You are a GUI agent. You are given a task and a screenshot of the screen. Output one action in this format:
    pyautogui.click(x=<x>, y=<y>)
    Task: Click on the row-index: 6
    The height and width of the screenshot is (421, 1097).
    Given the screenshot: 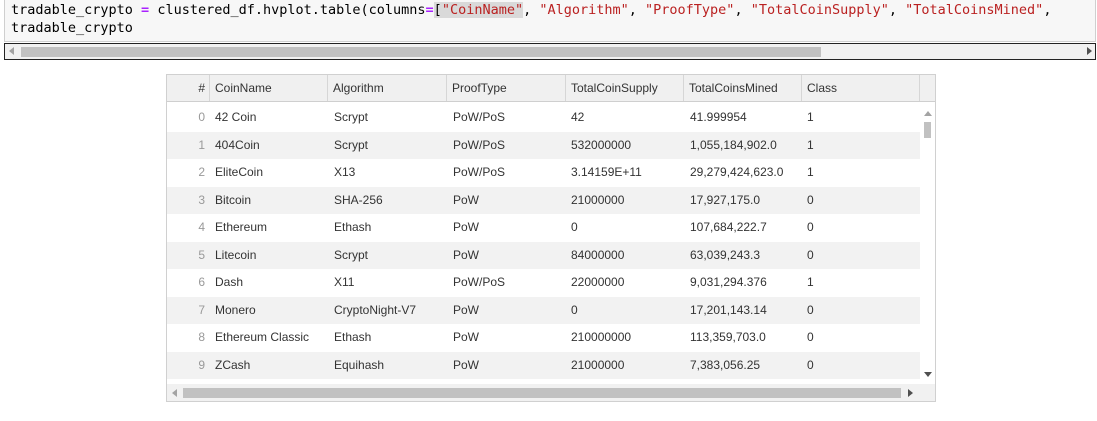 What is the action you would take?
    pyautogui.click(x=201, y=282)
    